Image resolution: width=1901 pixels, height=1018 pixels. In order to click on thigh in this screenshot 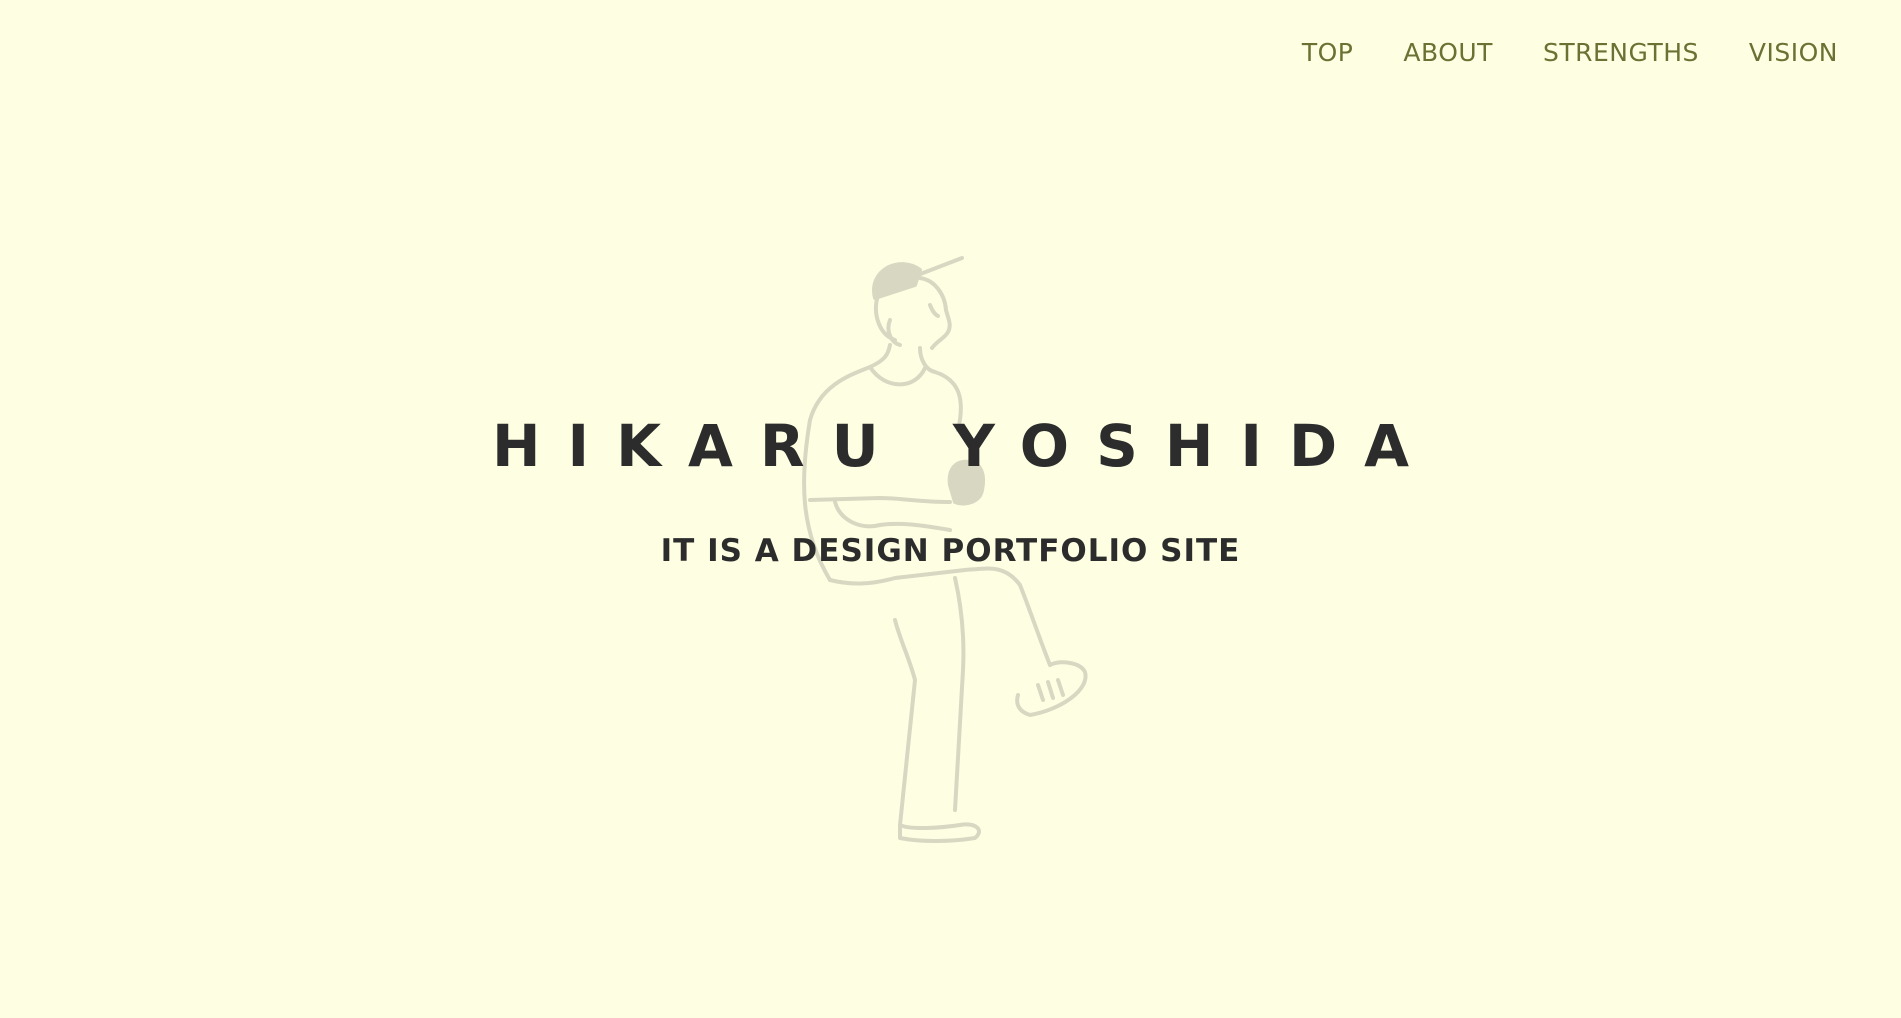, I will do `click(940, 616)`.